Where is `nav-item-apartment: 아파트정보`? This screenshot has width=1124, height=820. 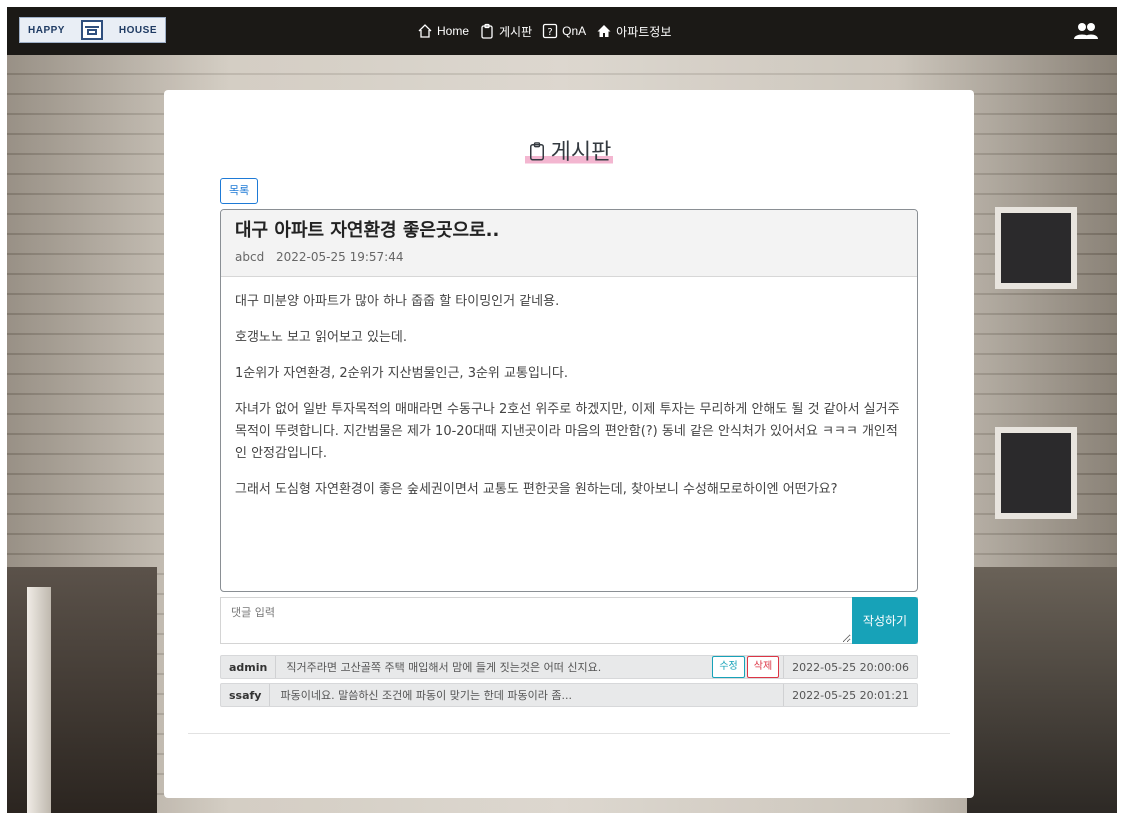 nav-item-apartment: 아파트정보 is located at coordinates (633, 31).